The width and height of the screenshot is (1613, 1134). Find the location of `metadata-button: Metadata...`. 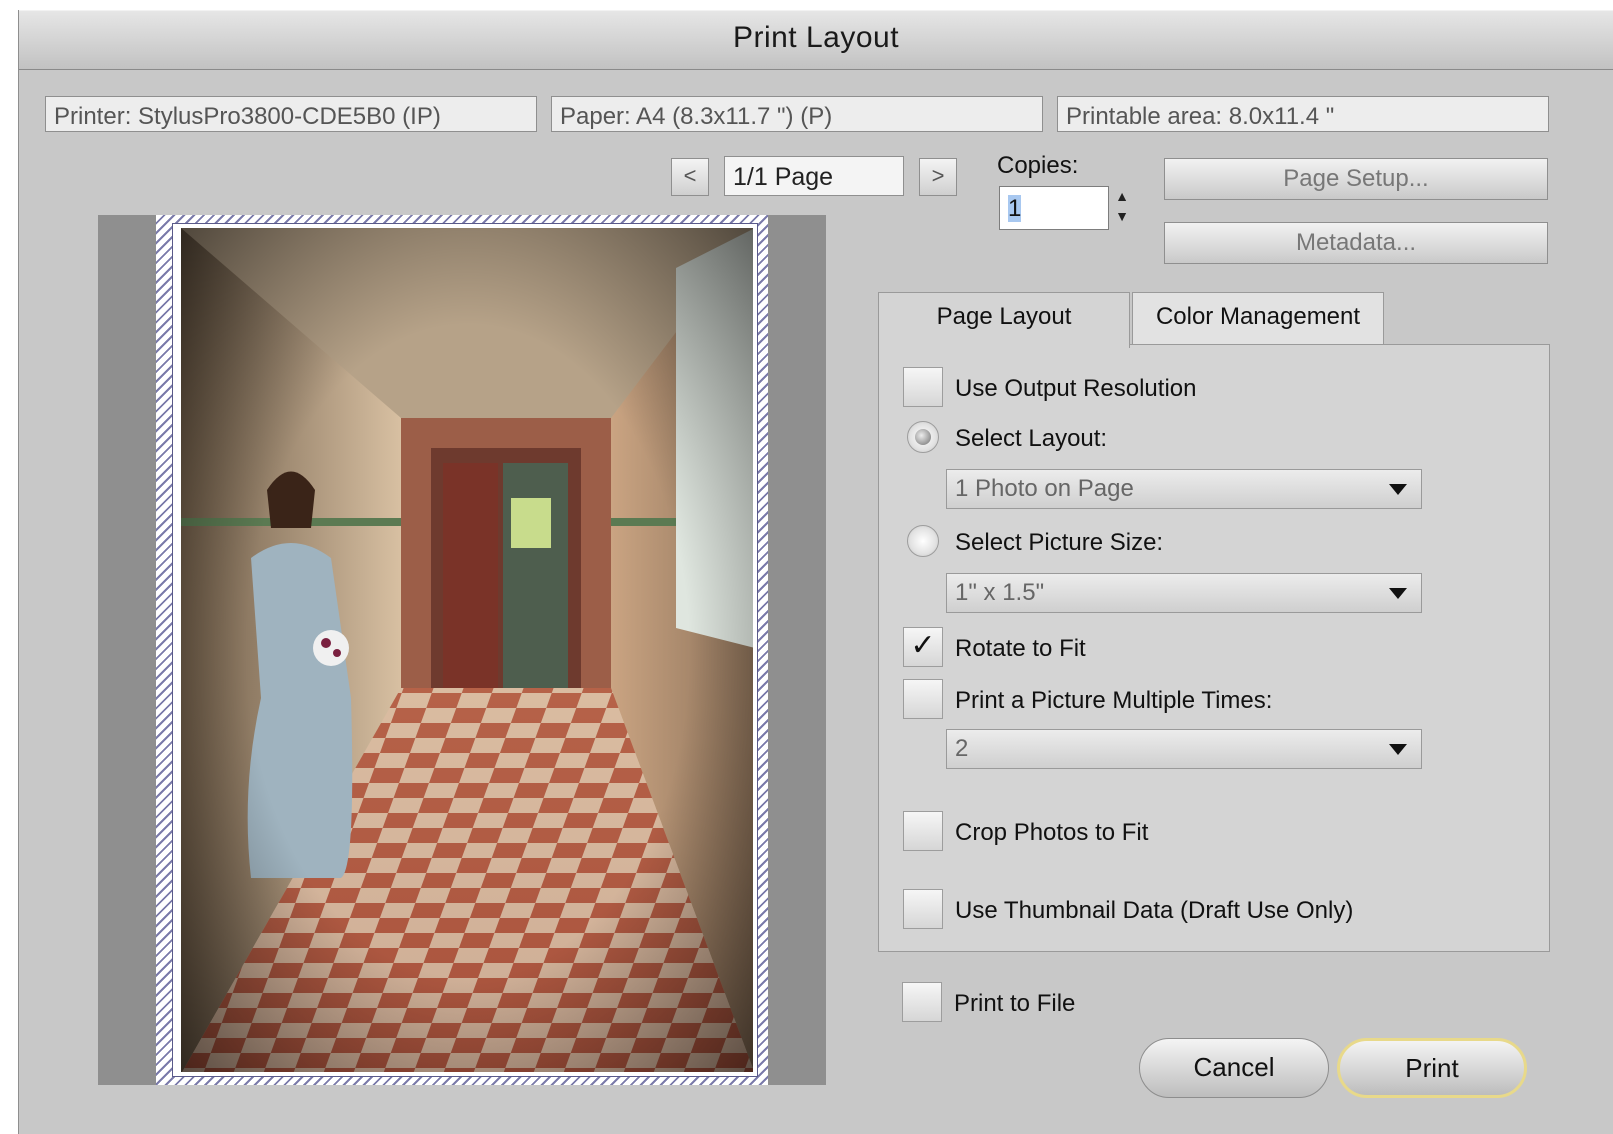

metadata-button: Metadata... is located at coordinates (1356, 243).